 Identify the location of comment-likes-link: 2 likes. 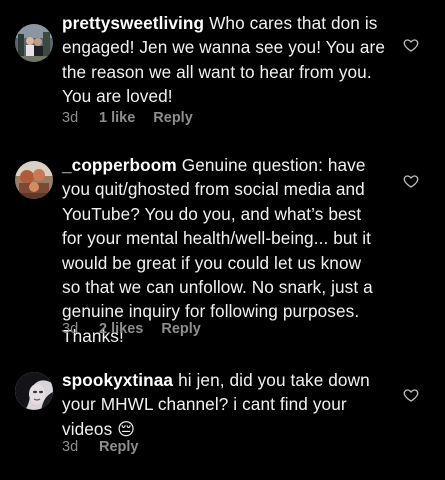
(121, 329).